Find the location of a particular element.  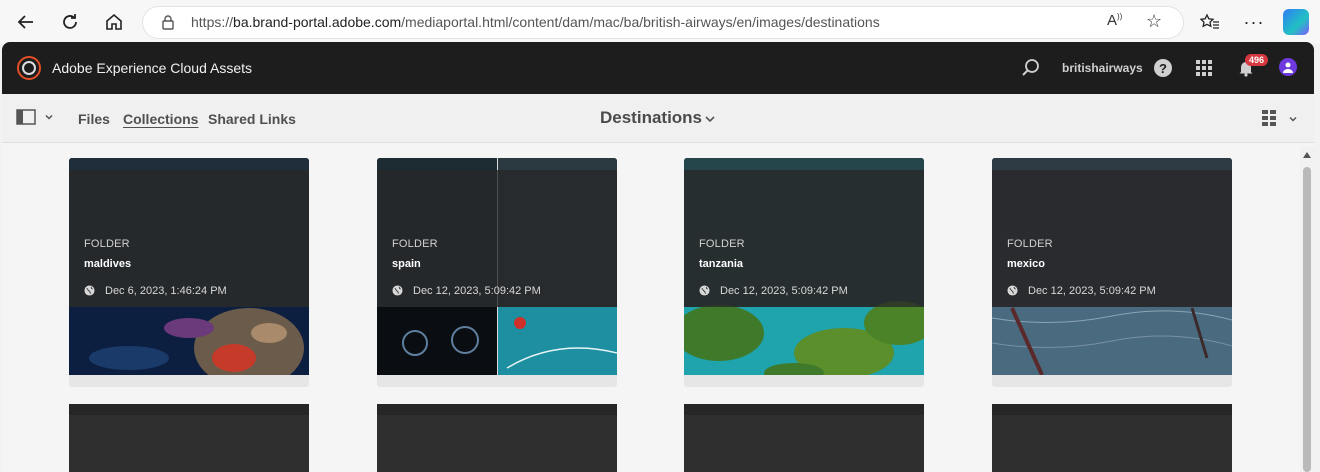

folder-card-spain: FOLDER spain Dec 12, 2023, 5:09:42 PM is located at coordinates (497, 272).